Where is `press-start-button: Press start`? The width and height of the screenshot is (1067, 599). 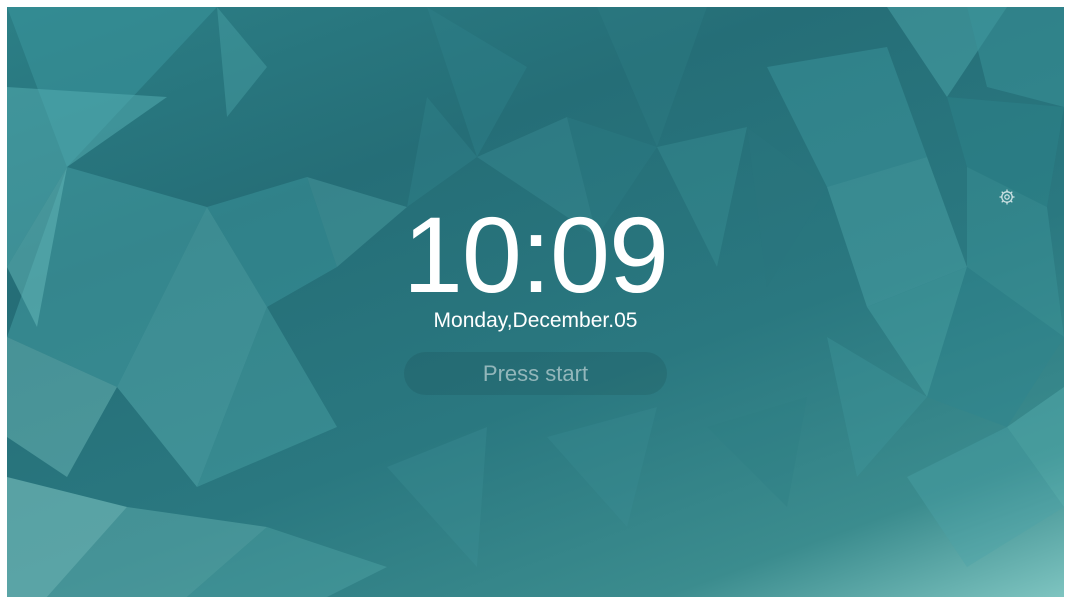
press-start-button: Press start is located at coordinates (535, 373).